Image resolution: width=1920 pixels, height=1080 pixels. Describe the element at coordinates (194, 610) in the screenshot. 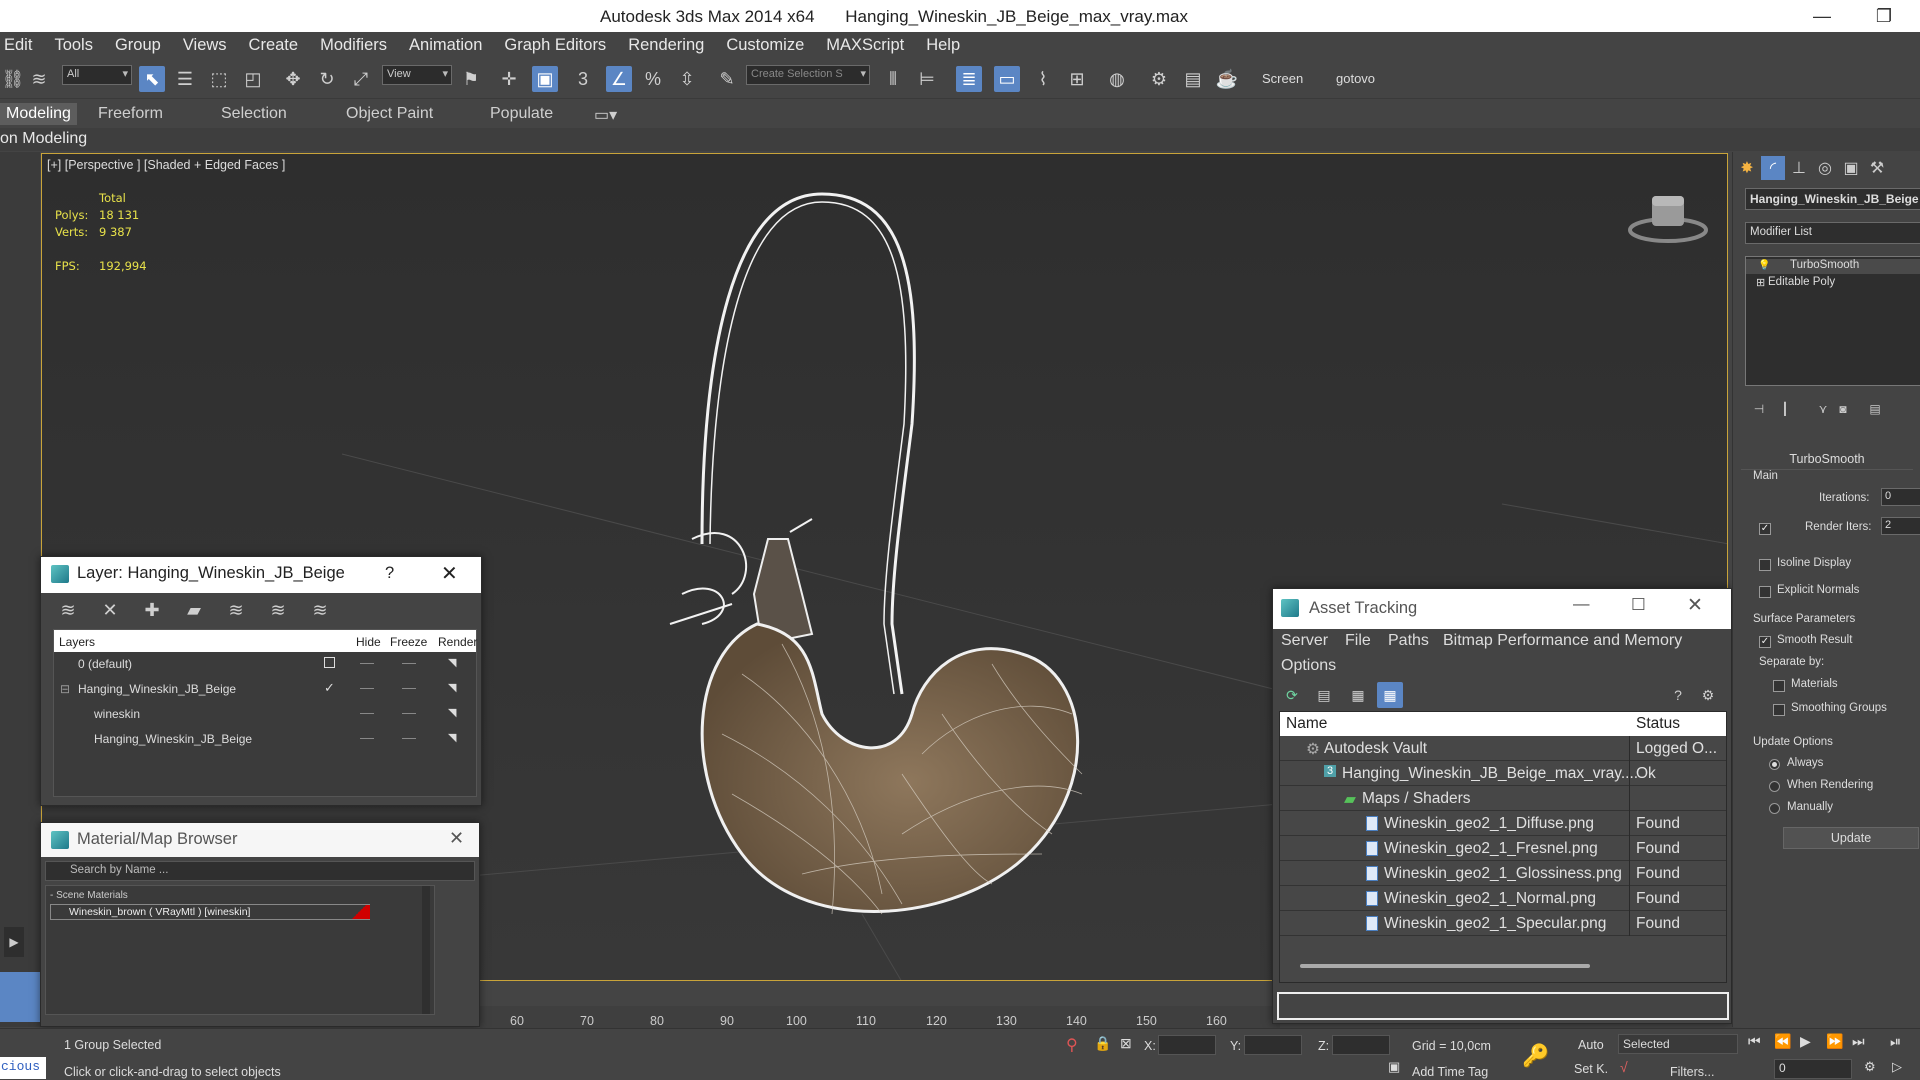

I see `select-in-layer-icon: ▰` at that location.